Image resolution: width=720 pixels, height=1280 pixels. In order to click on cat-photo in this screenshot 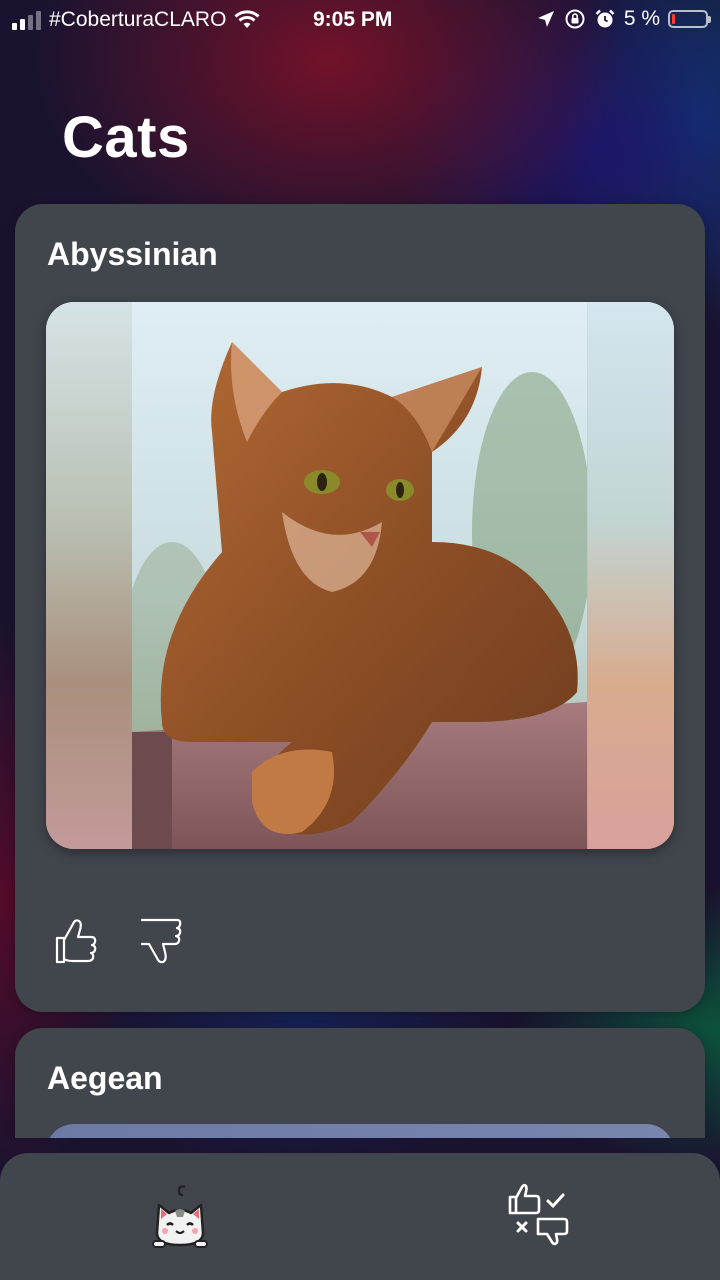, I will do `click(360, 1131)`.